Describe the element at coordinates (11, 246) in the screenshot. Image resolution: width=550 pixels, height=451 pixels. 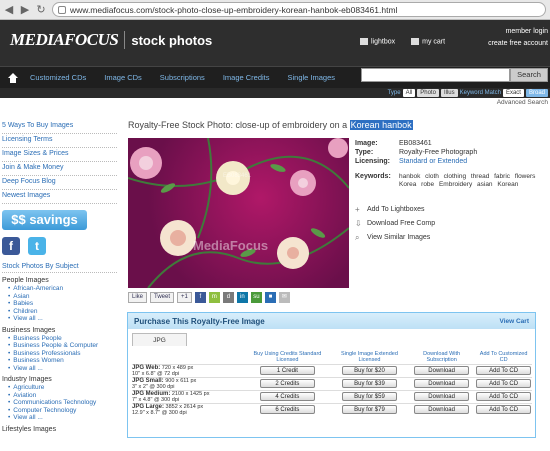
I see `facebook-icon: f` at that location.